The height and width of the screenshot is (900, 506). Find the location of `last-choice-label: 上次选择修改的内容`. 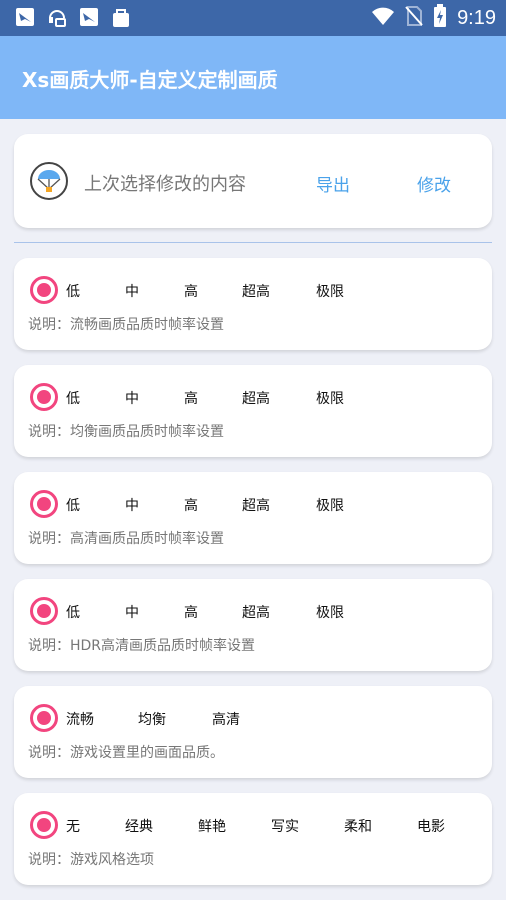

last-choice-label: 上次选择修改的内容 is located at coordinates (165, 184).